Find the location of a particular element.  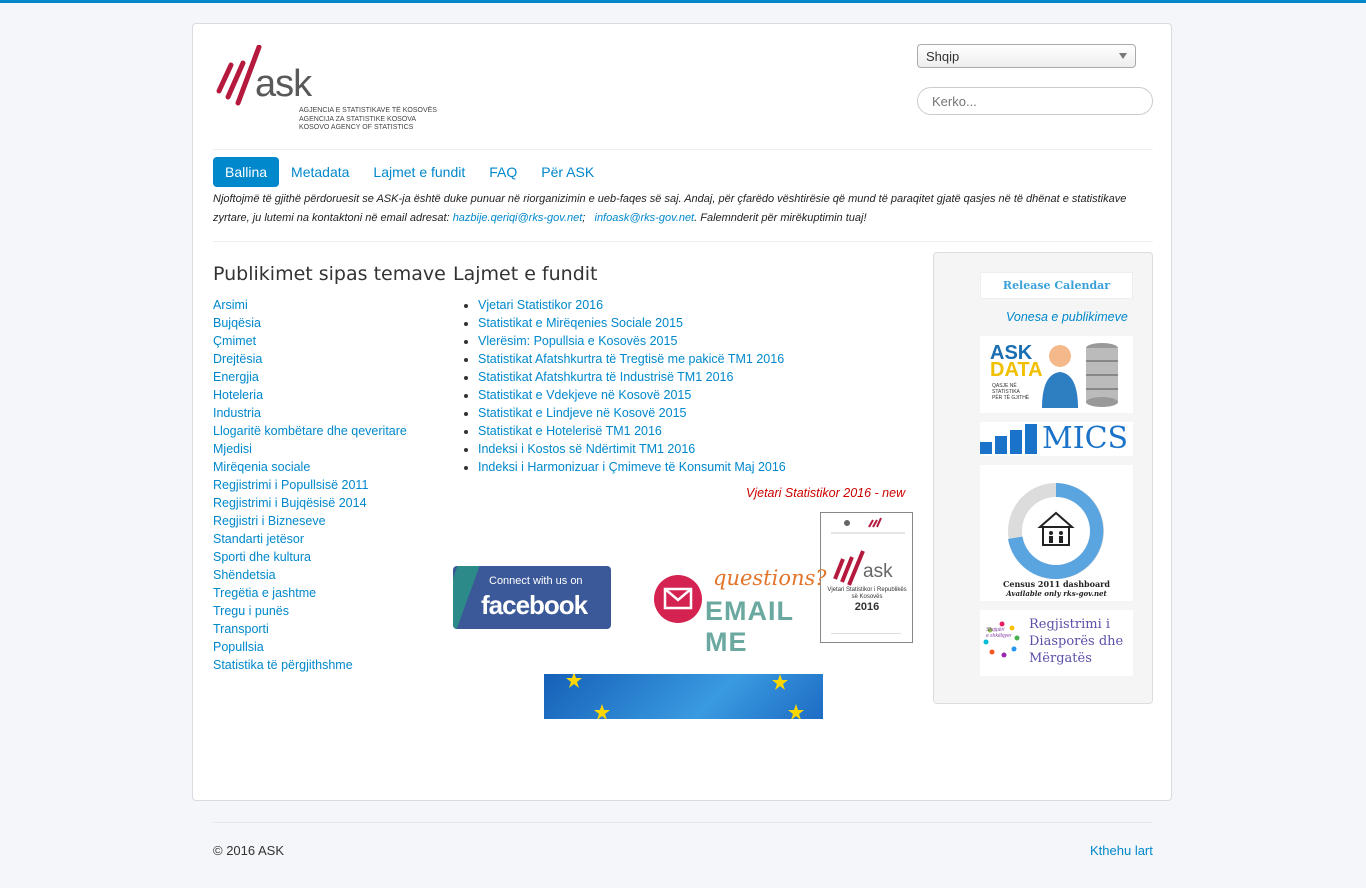

nav-item-metadata: Metadata is located at coordinates (320, 172).